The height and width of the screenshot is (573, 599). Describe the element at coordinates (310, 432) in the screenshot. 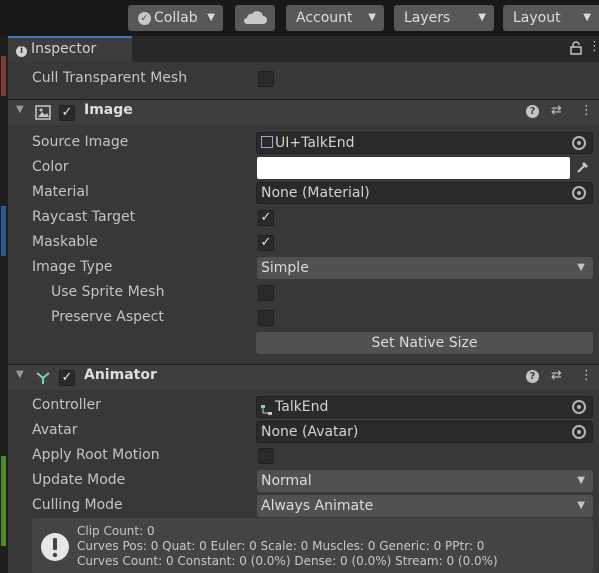

I see `avatar-value: None (Avatar)` at that location.